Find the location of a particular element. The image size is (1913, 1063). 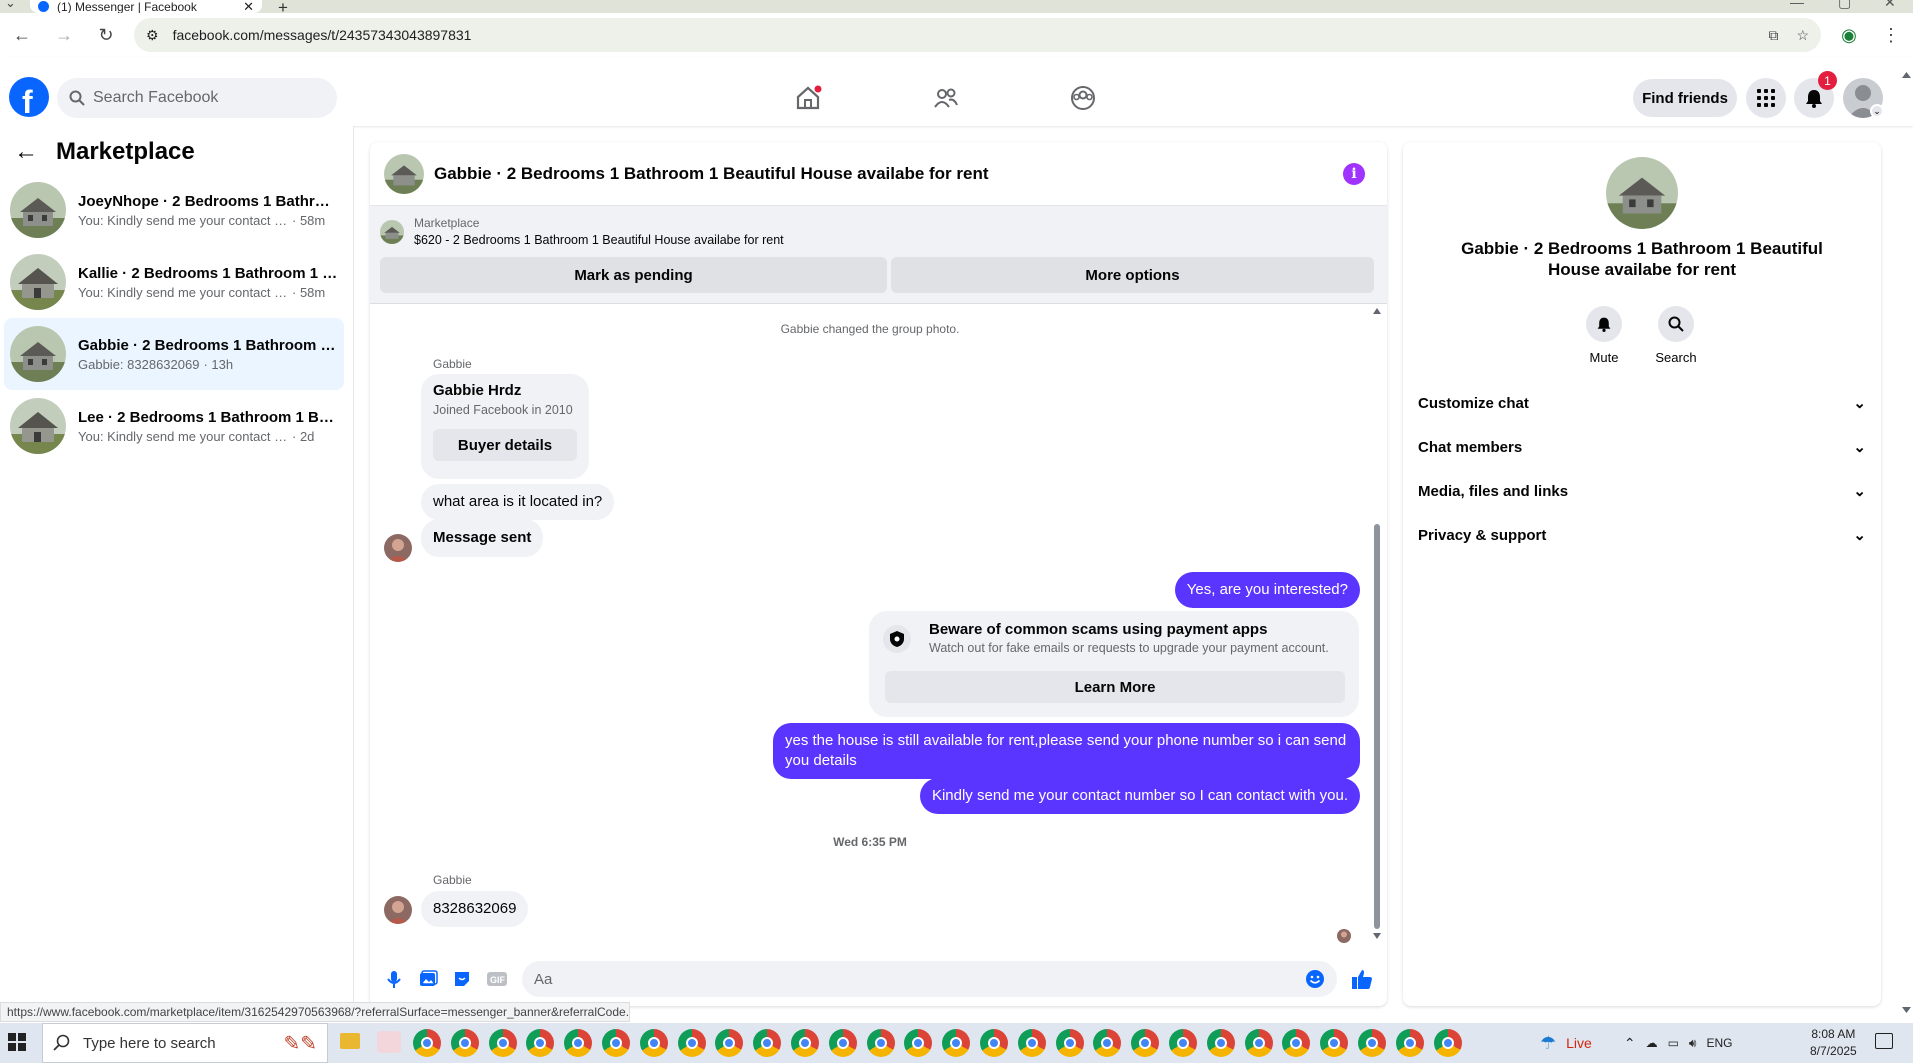

message-composer: GIF Aa is located at coordinates (878, 979).